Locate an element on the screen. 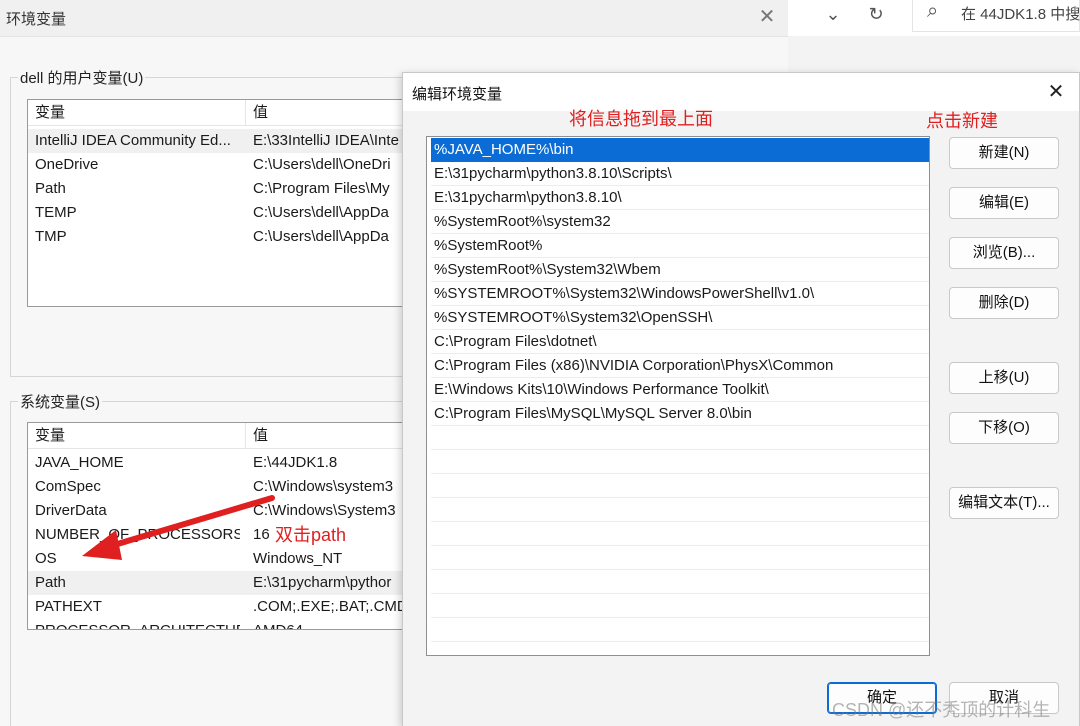 This screenshot has height=726, width=1080. close-icon: ✕ is located at coordinates (1056, 92).